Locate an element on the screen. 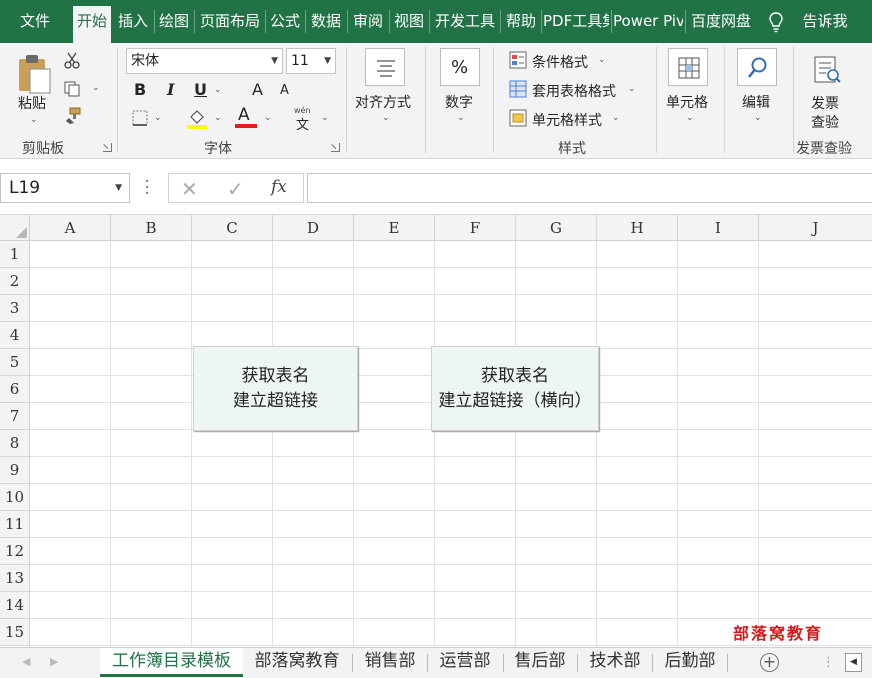 This screenshot has height=678, width=872. copy-icon is located at coordinates (72, 89).